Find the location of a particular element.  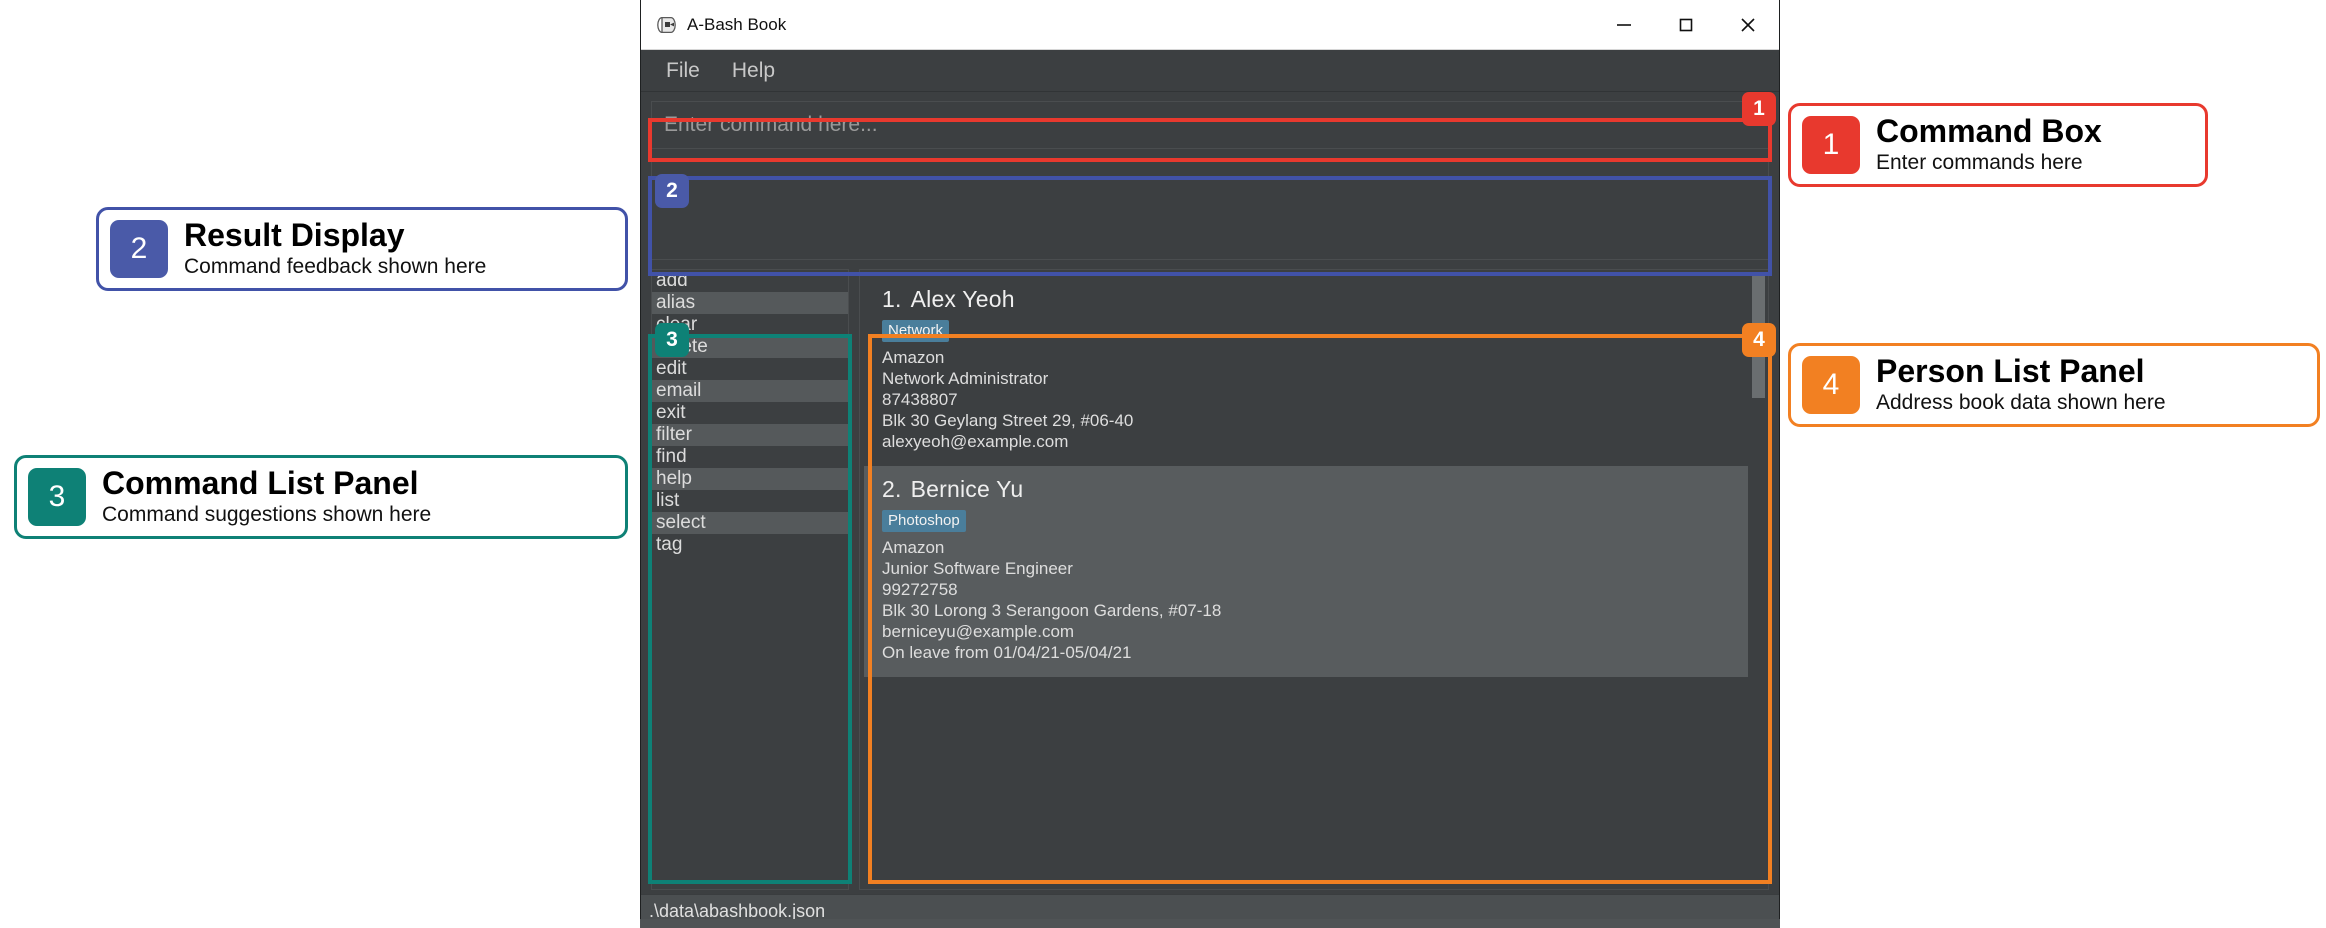

callout-number-4: 4 is located at coordinates (1831, 384).